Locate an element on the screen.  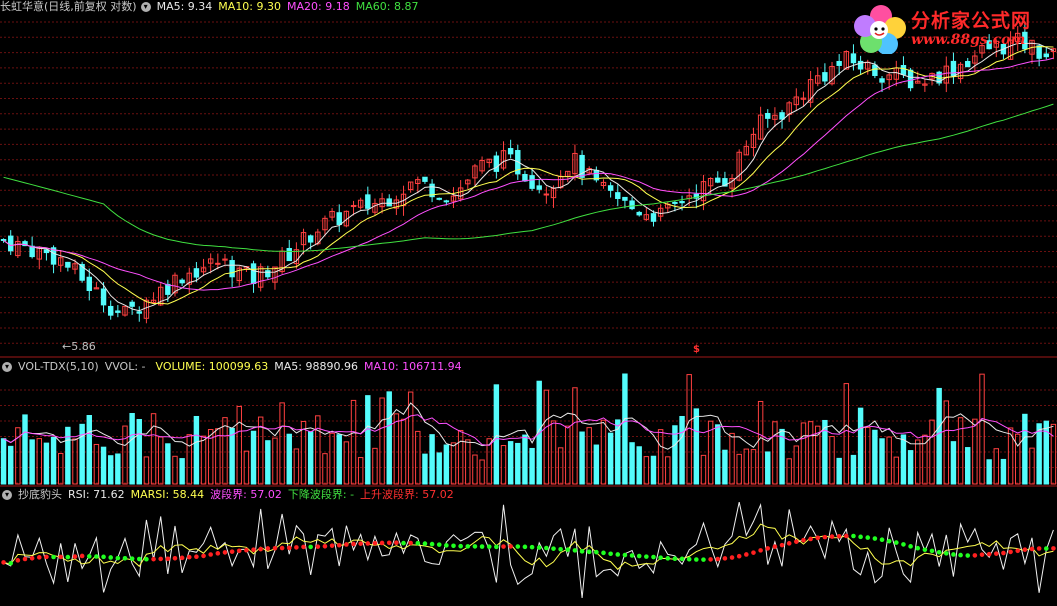
down-band-readout: 下降波段界: - is located at coordinates (321, 494).